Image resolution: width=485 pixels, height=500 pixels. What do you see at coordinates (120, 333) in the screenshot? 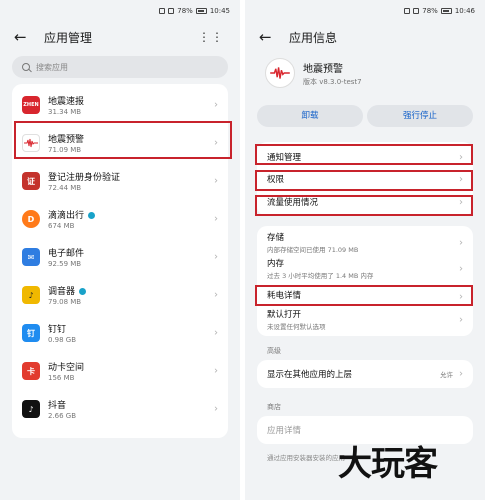
I see `list-item-app-6: 钉 钉钉 0.98 GB ›` at bounding box center [120, 333].